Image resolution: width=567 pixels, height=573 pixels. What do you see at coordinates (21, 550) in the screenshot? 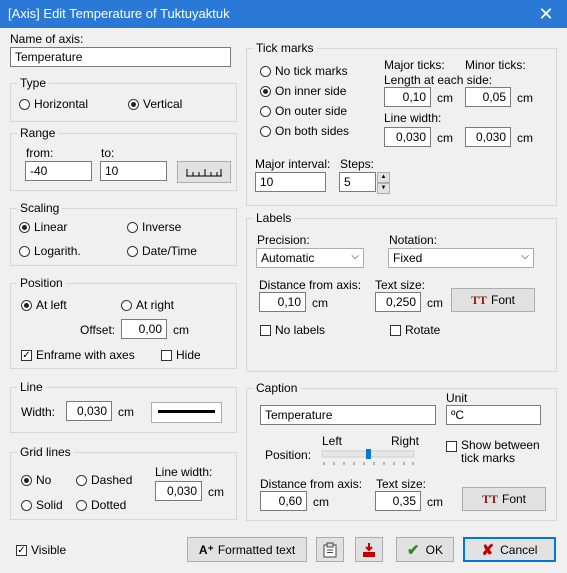
I see `checkbox-box: ✓` at bounding box center [21, 550].